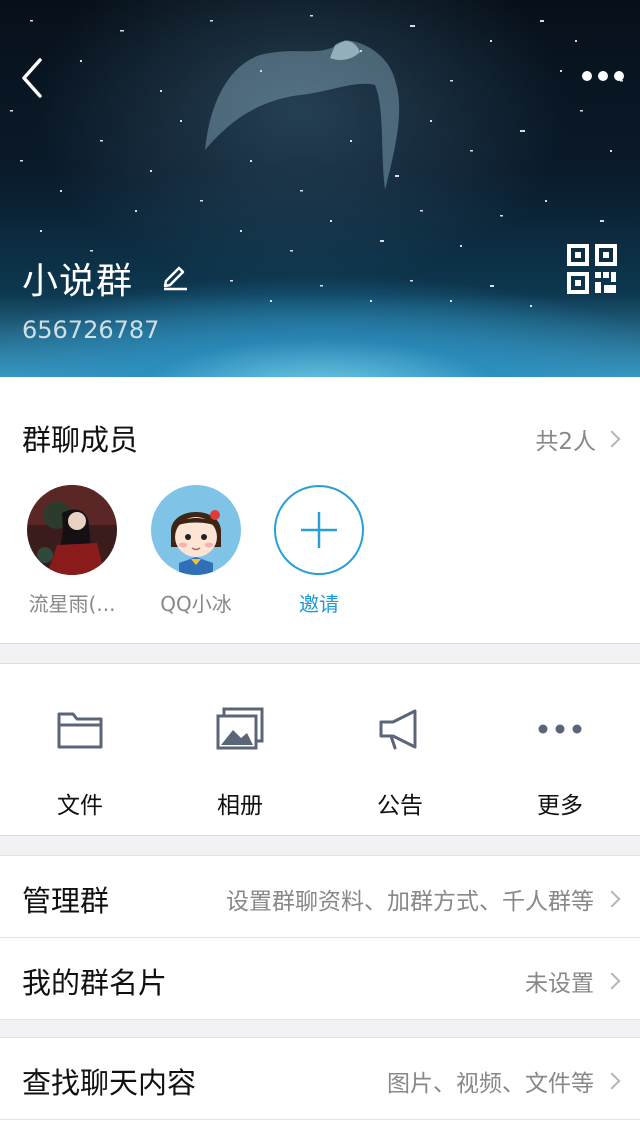  Describe the element at coordinates (80, 761) in the screenshot. I see `tool-files: 文件` at that location.